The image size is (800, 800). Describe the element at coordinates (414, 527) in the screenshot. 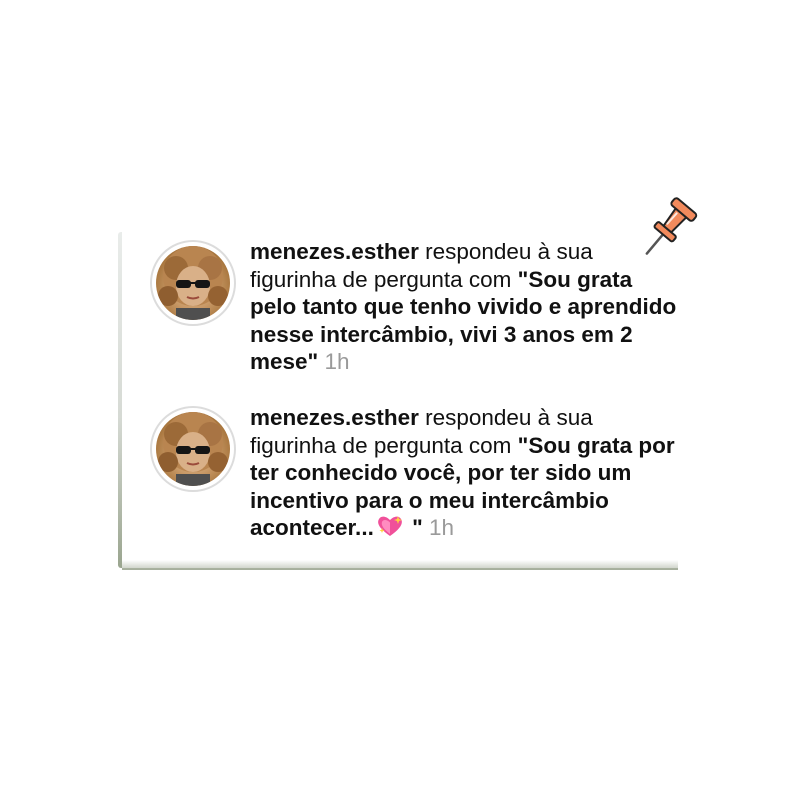

I see `reply-quote-end: "` at that location.